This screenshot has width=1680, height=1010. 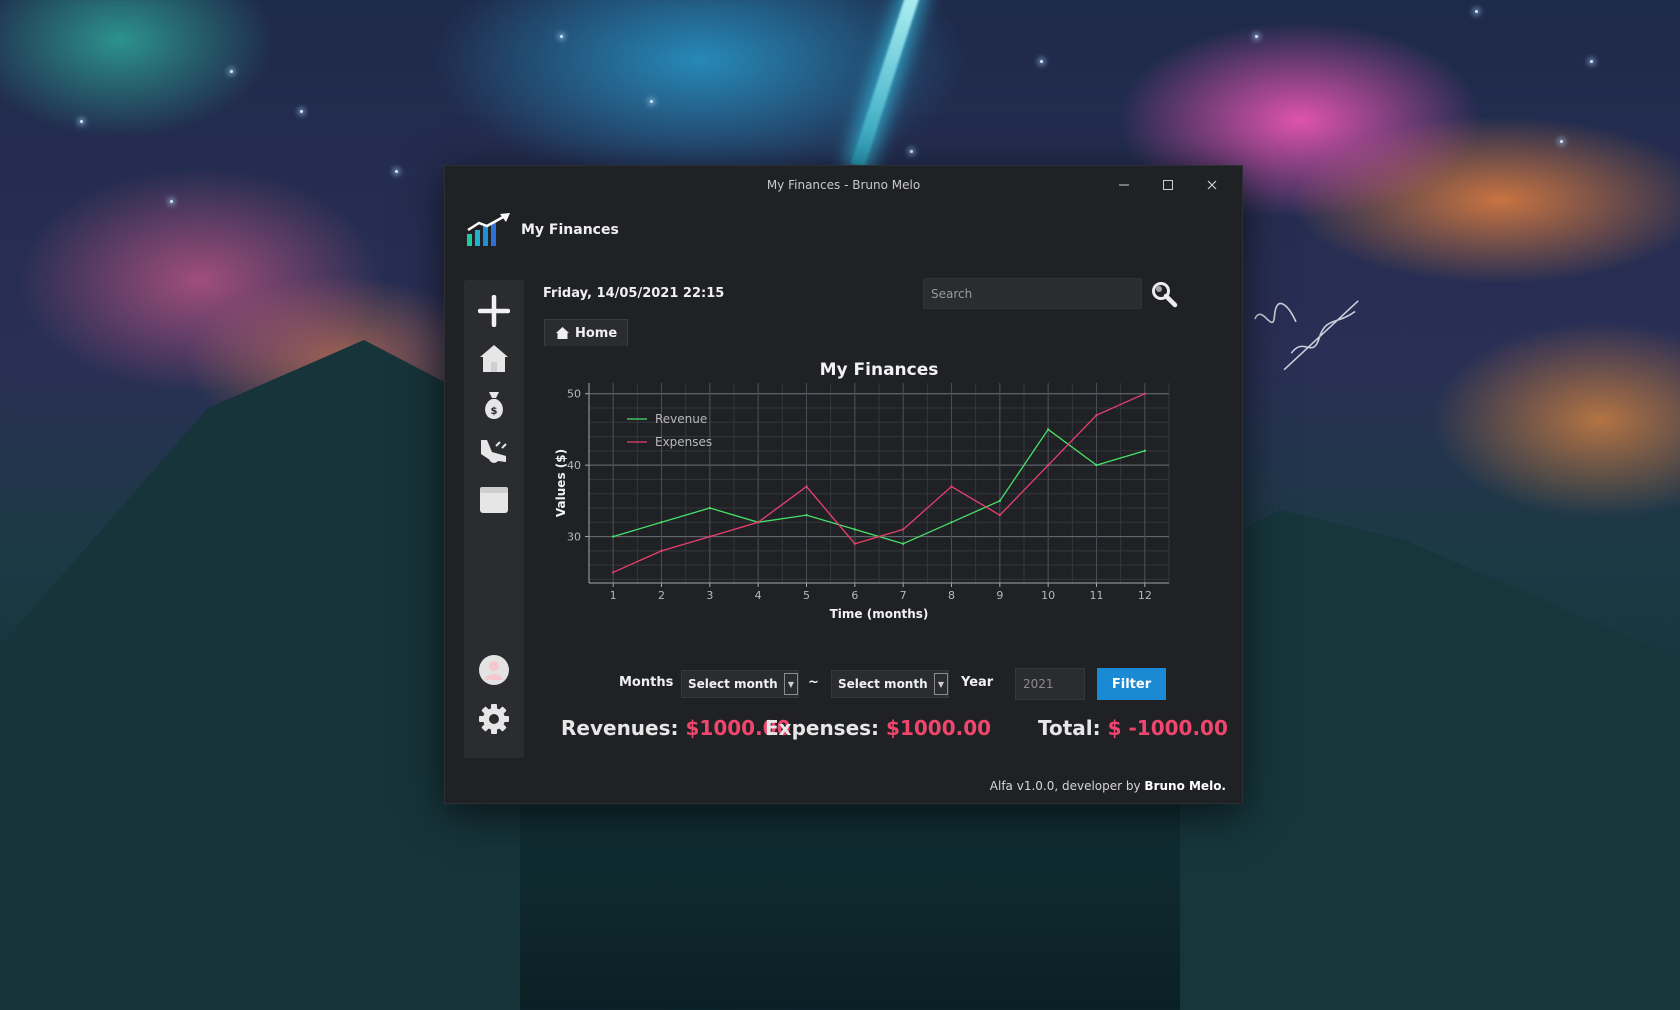 I want to click on revenues-summary: Revenues: $1000.00, so click(x=676, y=728).